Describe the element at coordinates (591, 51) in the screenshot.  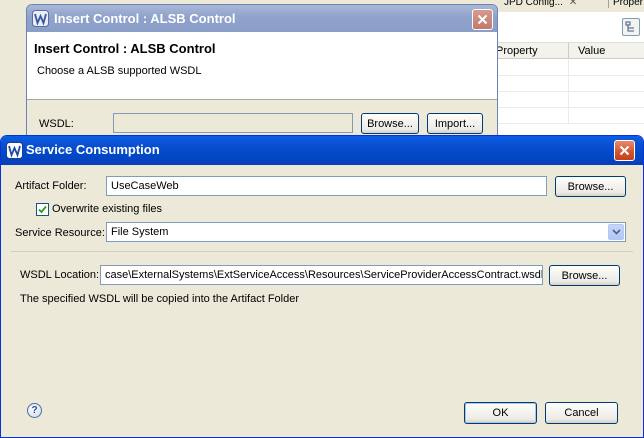
I see `value-column-header: Value` at that location.